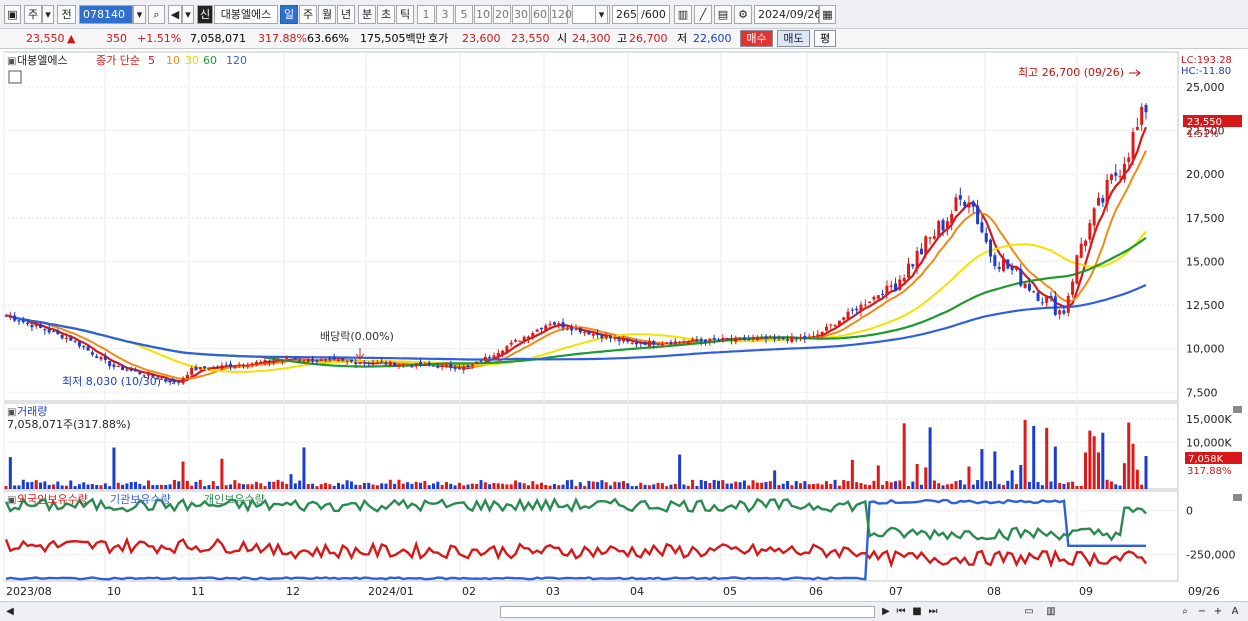 This screenshot has height=621, width=1248. What do you see at coordinates (106, 14) in the screenshot?
I see `stock-code-input: 078140` at bounding box center [106, 14].